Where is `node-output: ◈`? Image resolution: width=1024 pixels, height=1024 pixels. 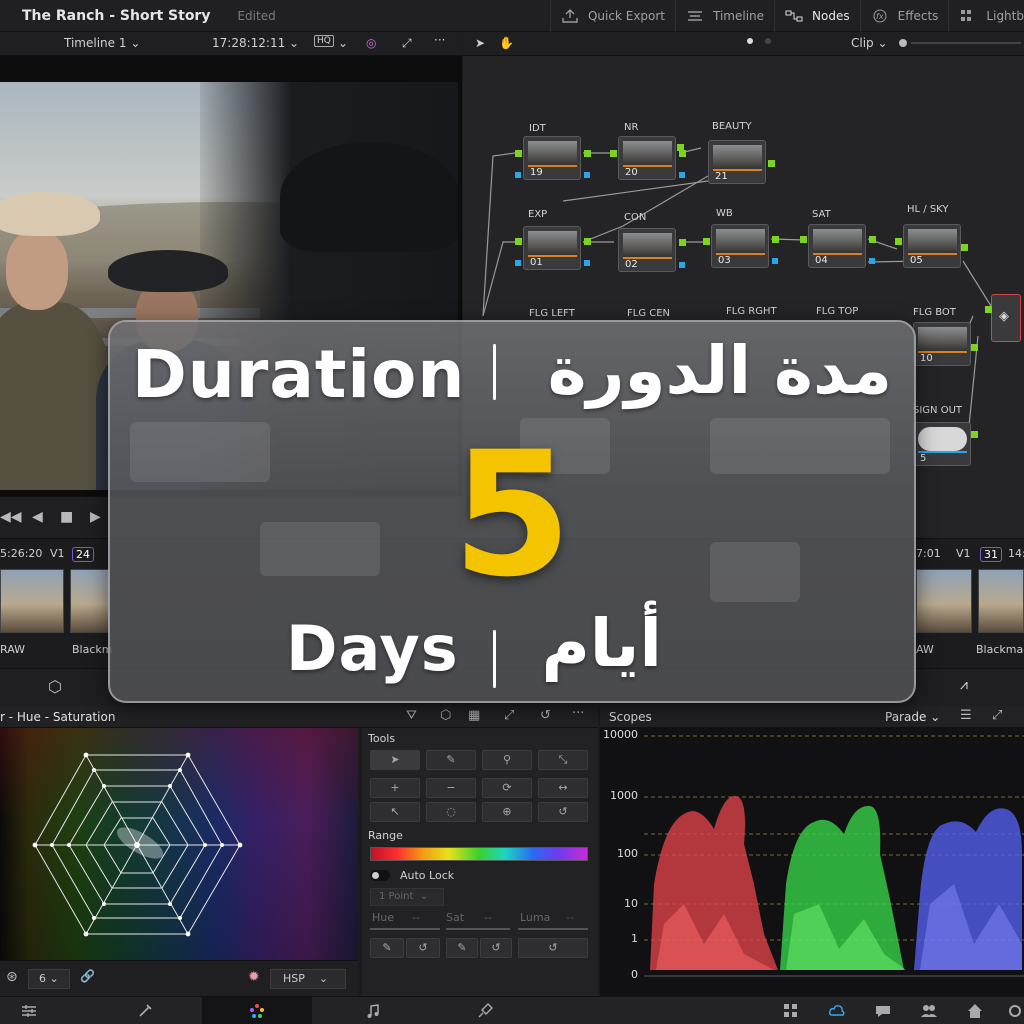
node-output: ◈ is located at coordinates (1006, 318).